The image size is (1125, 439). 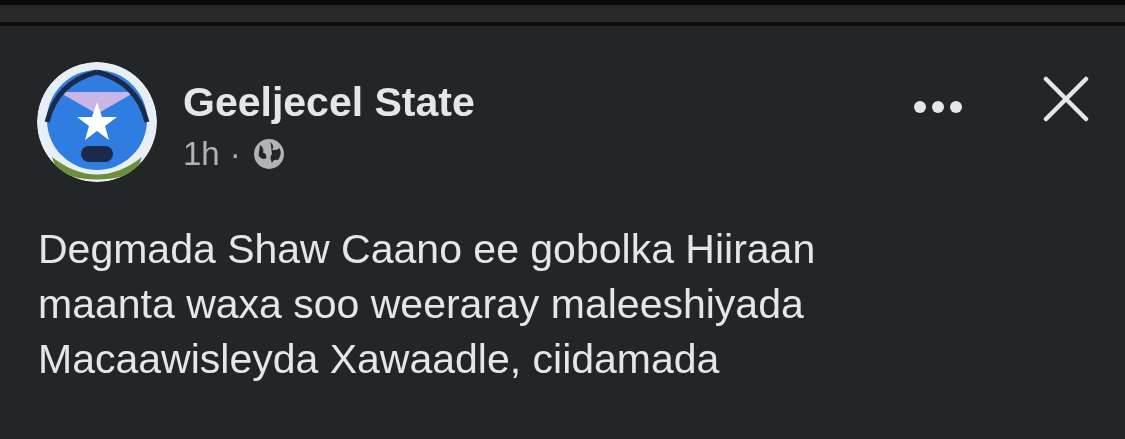 I want to click on post-time: 1h, so click(x=201, y=154).